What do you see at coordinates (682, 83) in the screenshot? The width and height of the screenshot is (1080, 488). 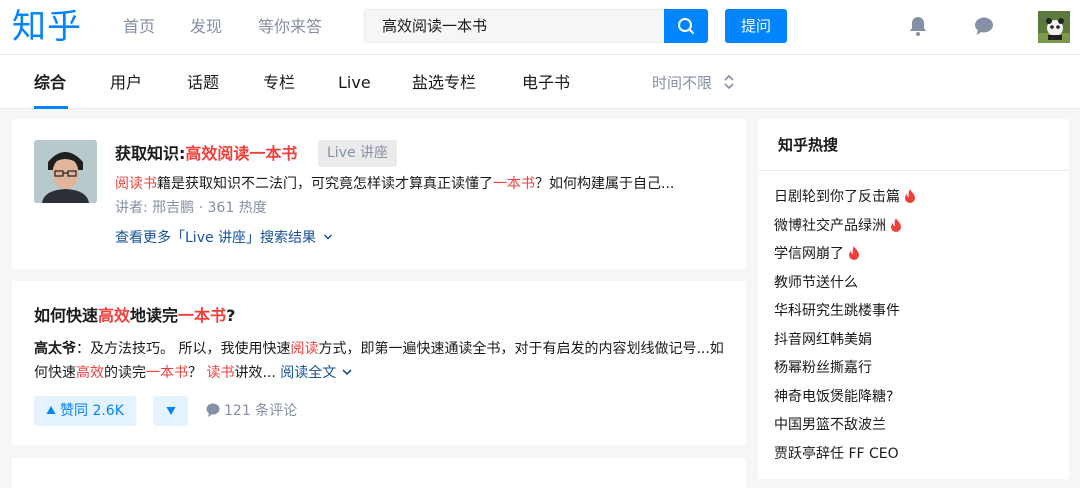 I see `time-filter-label: 时间不限` at bounding box center [682, 83].